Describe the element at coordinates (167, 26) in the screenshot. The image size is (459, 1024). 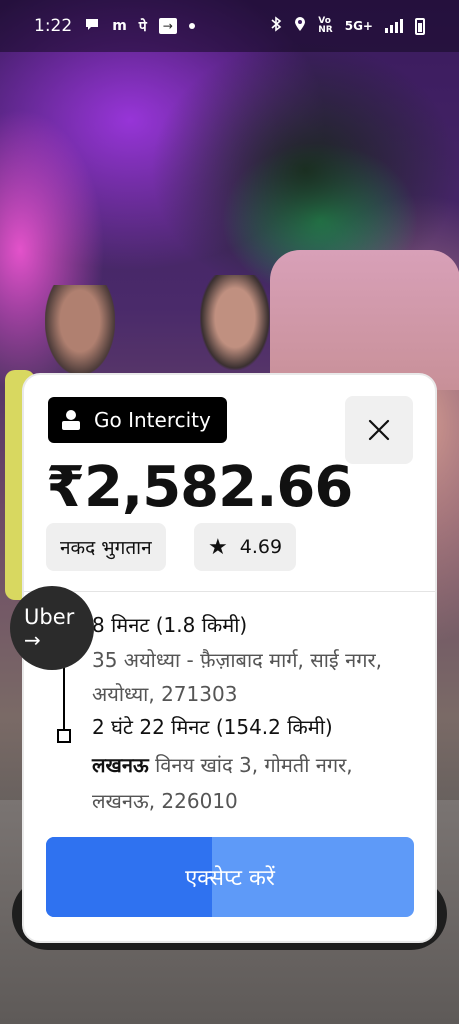
I see `forward-box-icon: →` at that location.